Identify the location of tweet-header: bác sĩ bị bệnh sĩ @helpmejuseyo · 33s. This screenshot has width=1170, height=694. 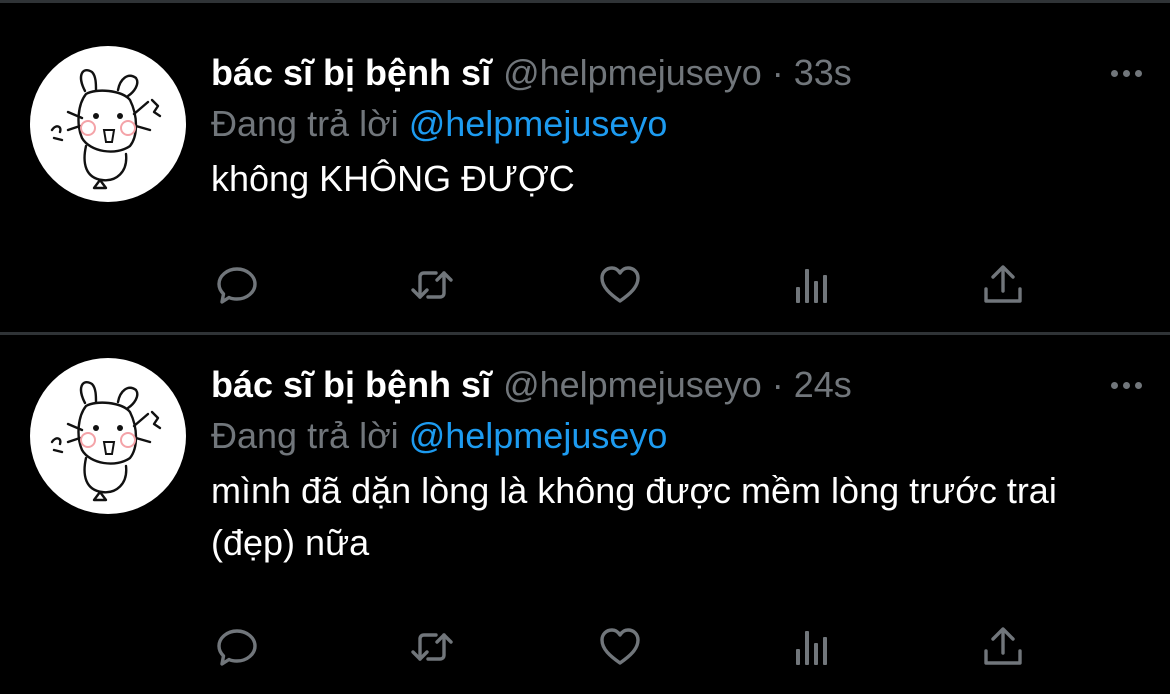
(681, 73).